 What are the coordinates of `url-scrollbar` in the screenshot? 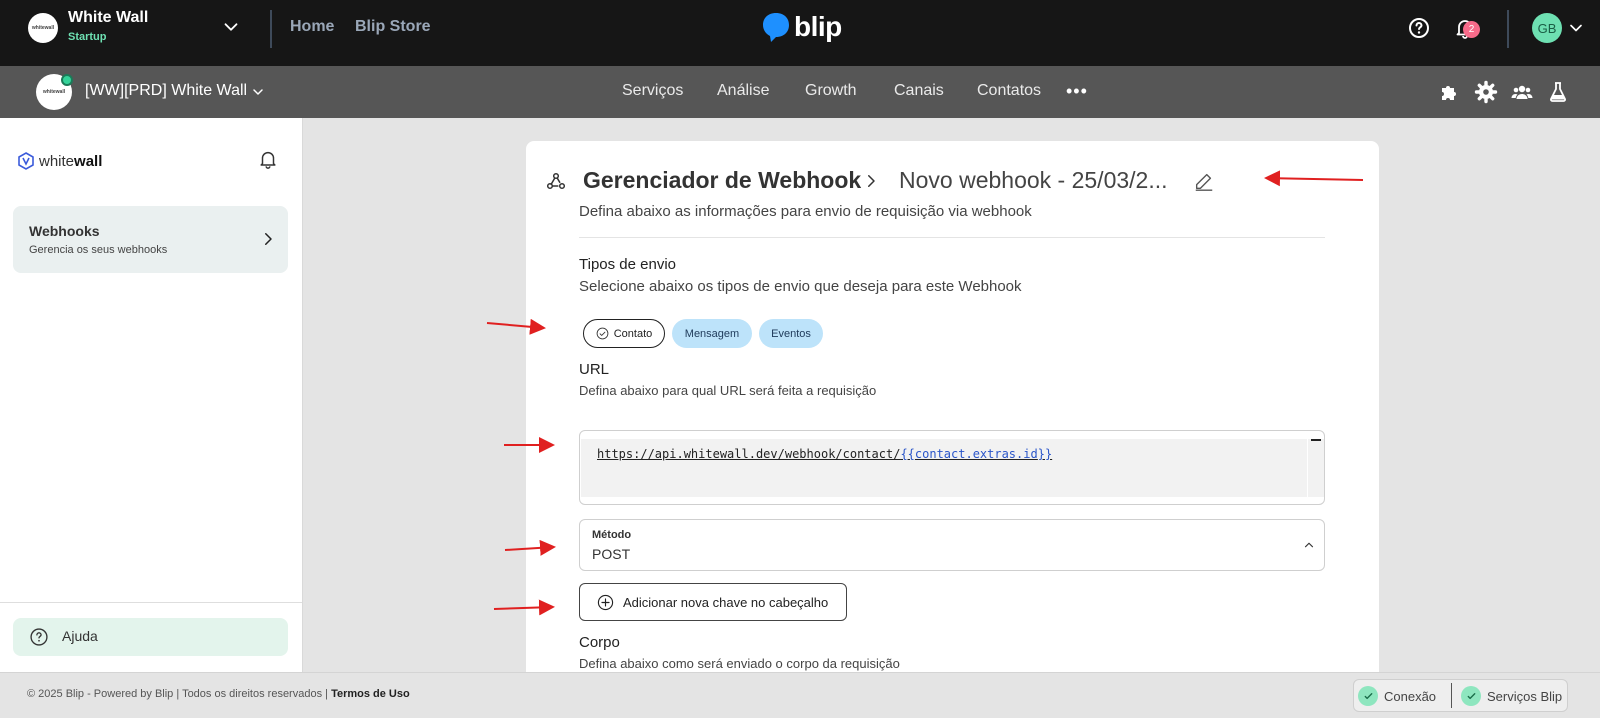 It's located at (1316, 468).